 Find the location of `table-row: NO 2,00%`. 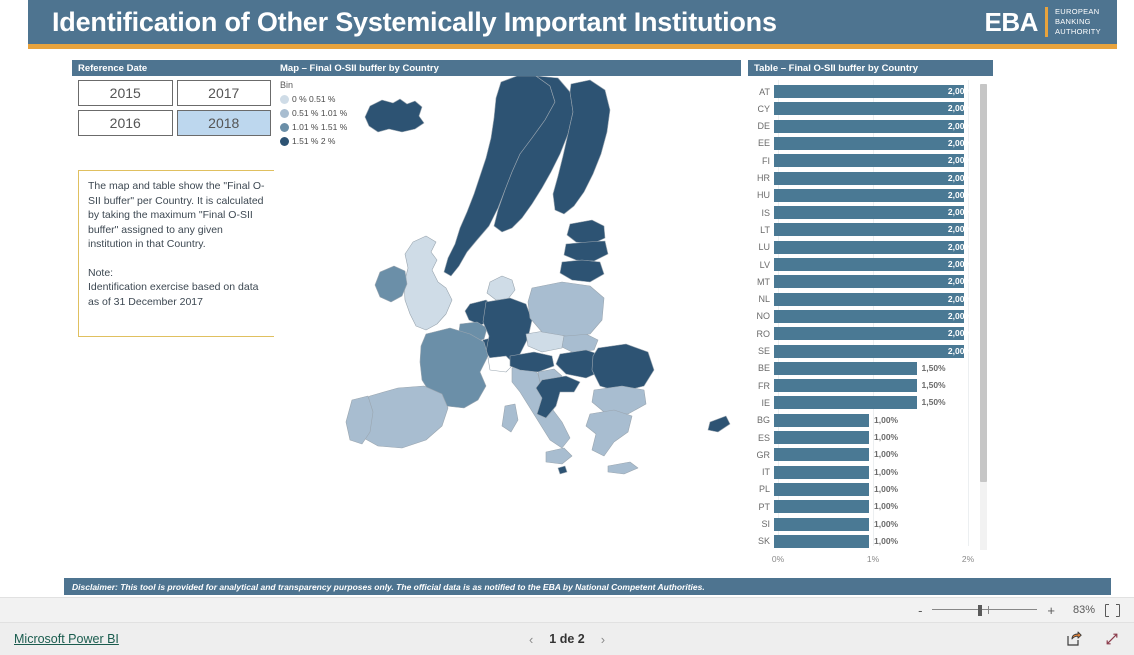

table-row: NO 2,00% is located at coordinates (862, 316).